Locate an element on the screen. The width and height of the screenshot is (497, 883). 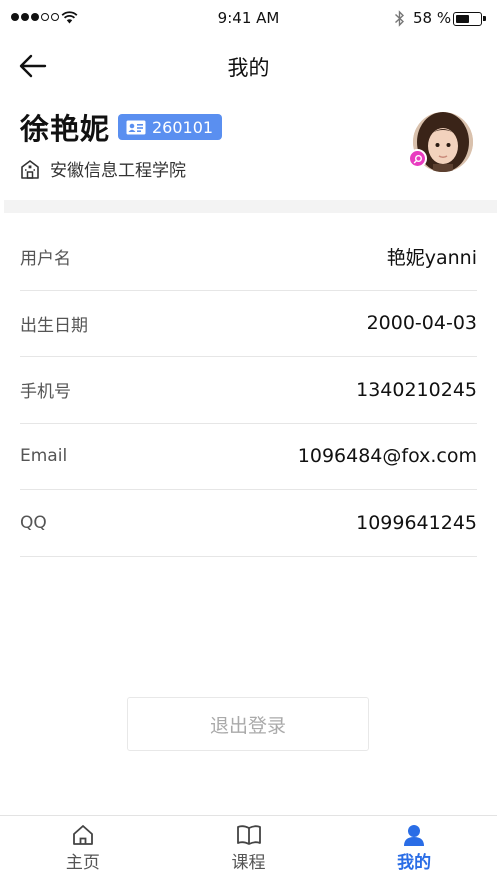
info-row-birthday: 出生日期 2000-04-03 is located at coordinates (248, 324).